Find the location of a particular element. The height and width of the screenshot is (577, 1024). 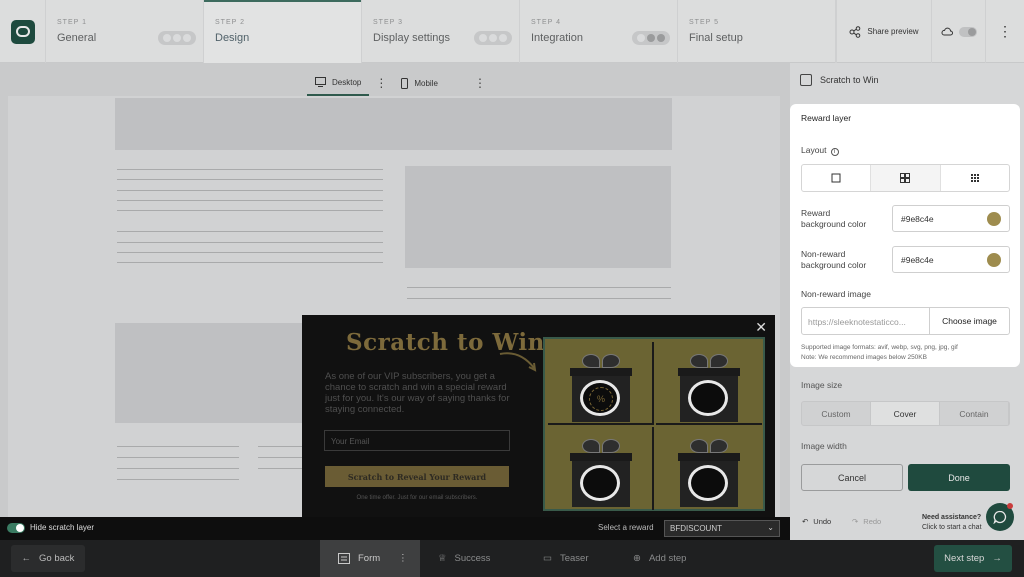

plus-circle-icon: ⊕ is located at coordinates (637, 558).